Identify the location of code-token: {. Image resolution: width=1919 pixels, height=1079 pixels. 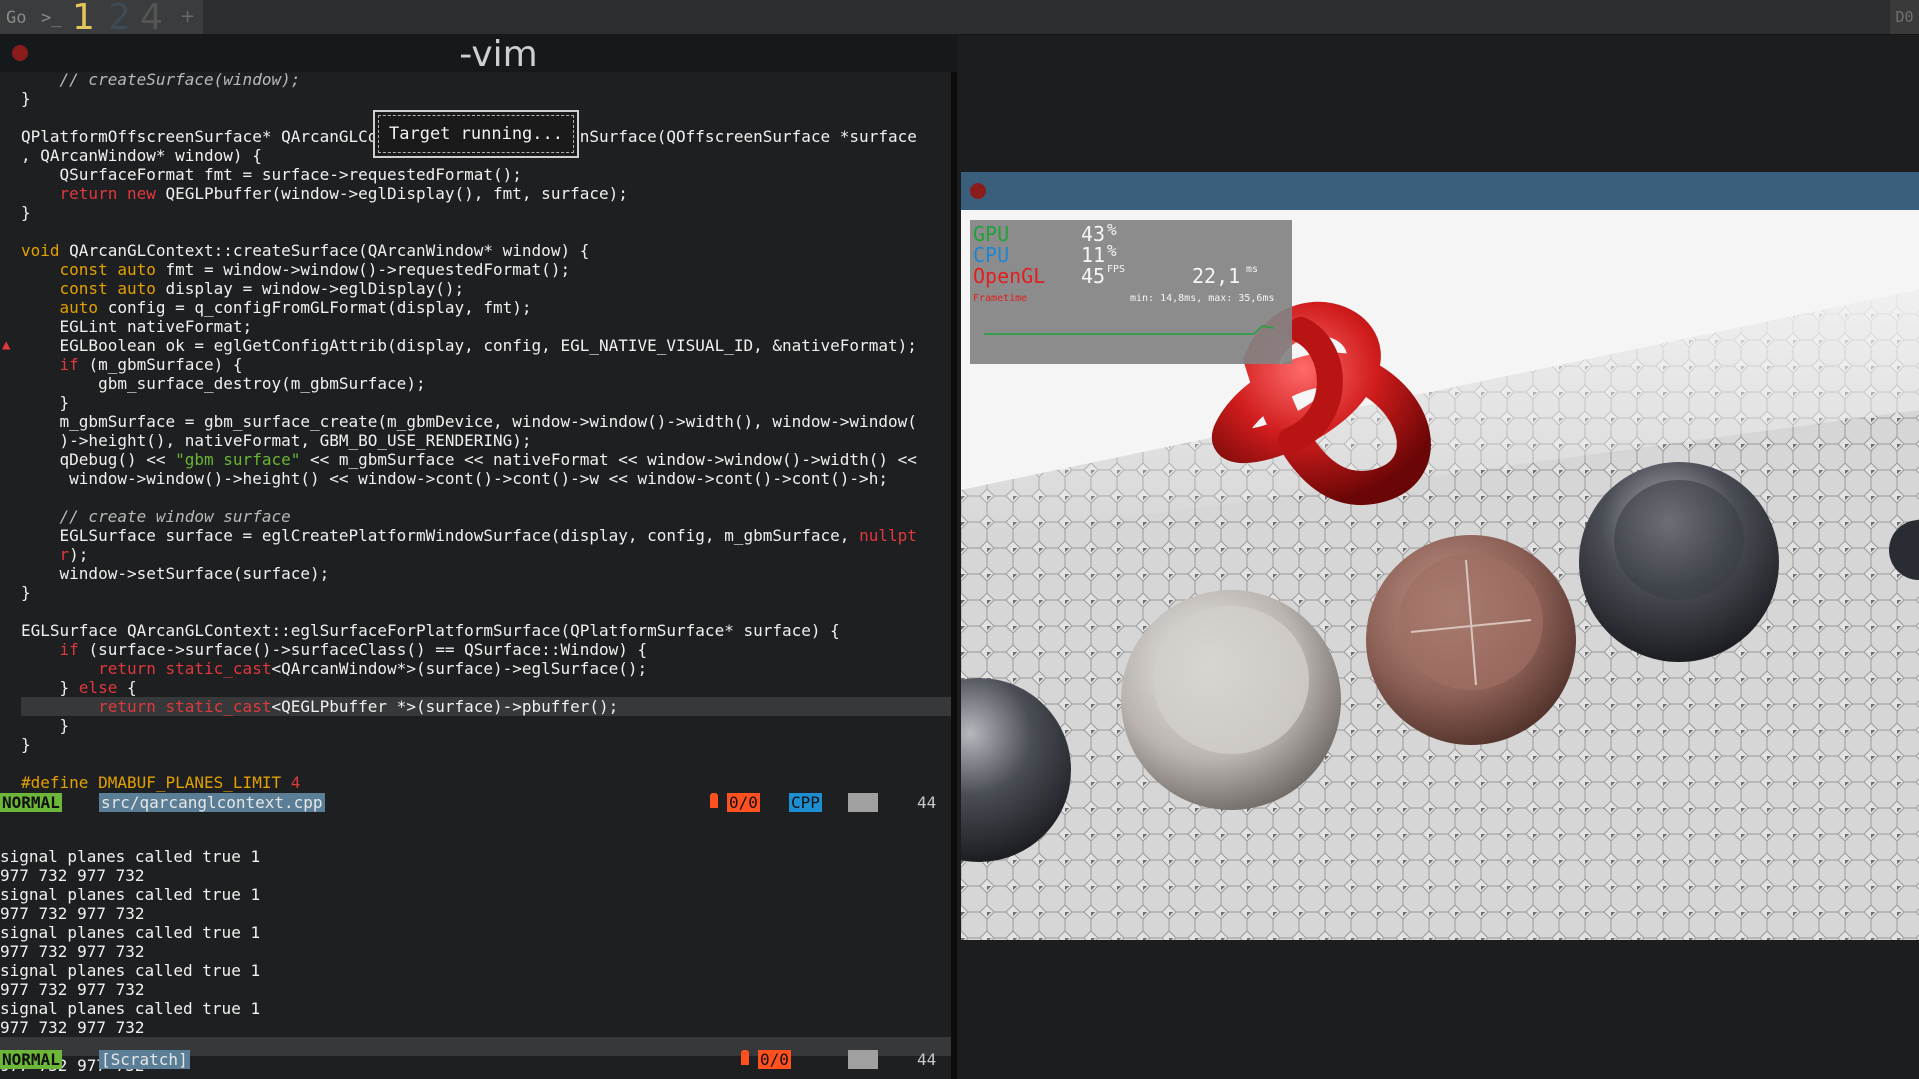
(131, 687).